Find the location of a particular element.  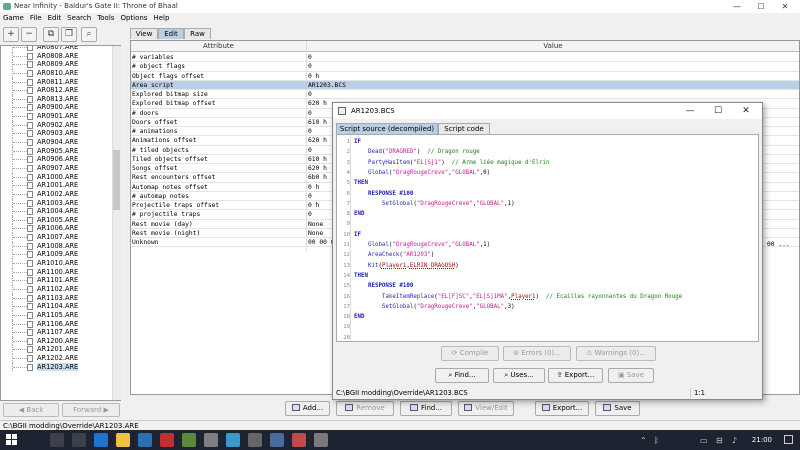

tree-scroll-thumb is located at coordinates (116, 180).